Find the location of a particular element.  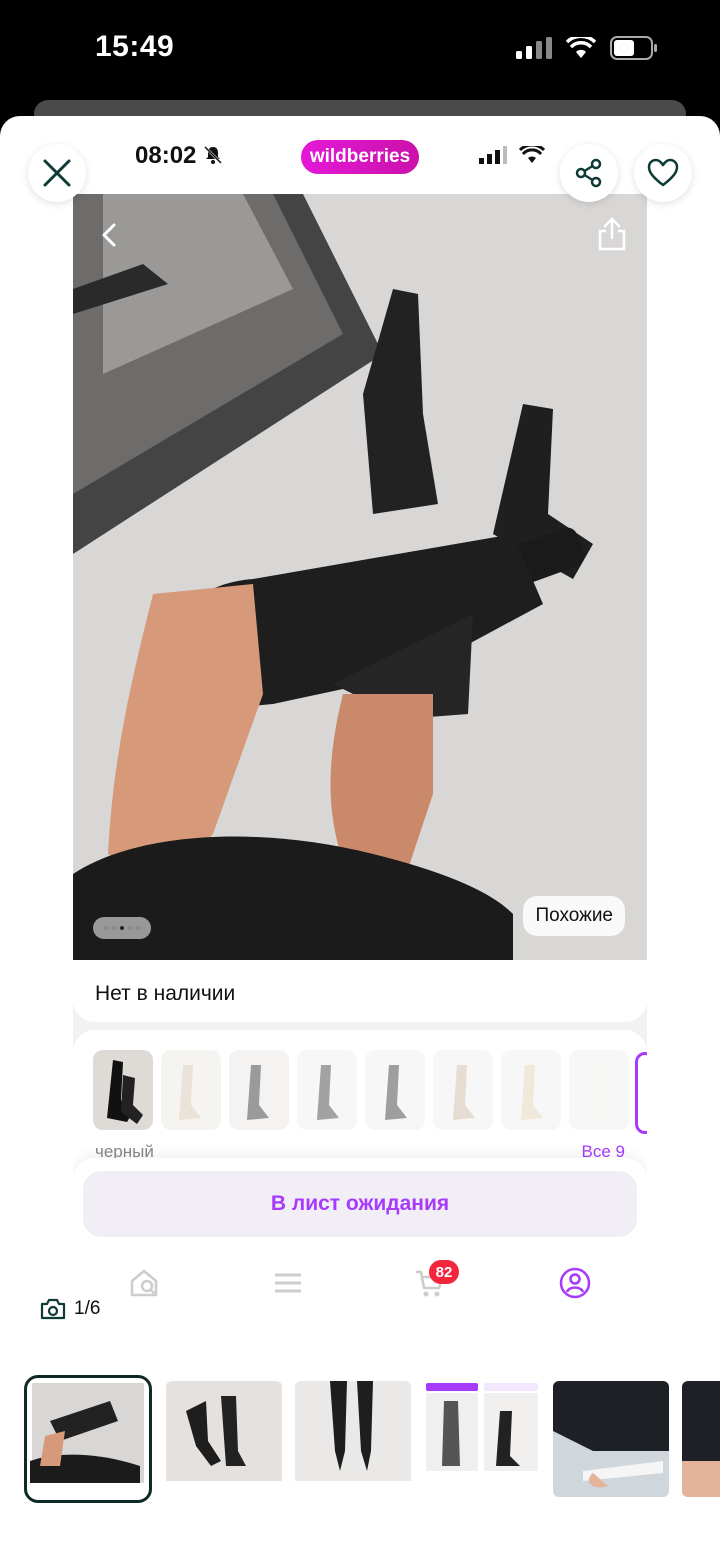

favorite-button is located at coordinates (663, 173).